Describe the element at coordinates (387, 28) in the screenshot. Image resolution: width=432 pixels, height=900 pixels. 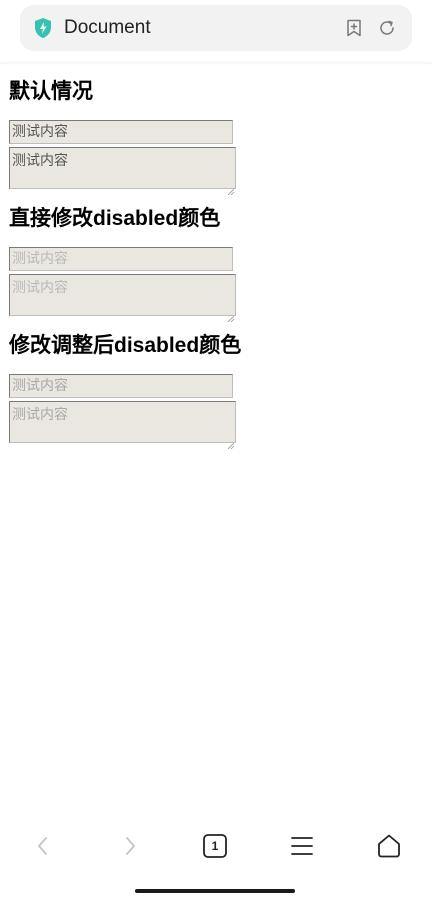
I see `reload-icon` at that location.